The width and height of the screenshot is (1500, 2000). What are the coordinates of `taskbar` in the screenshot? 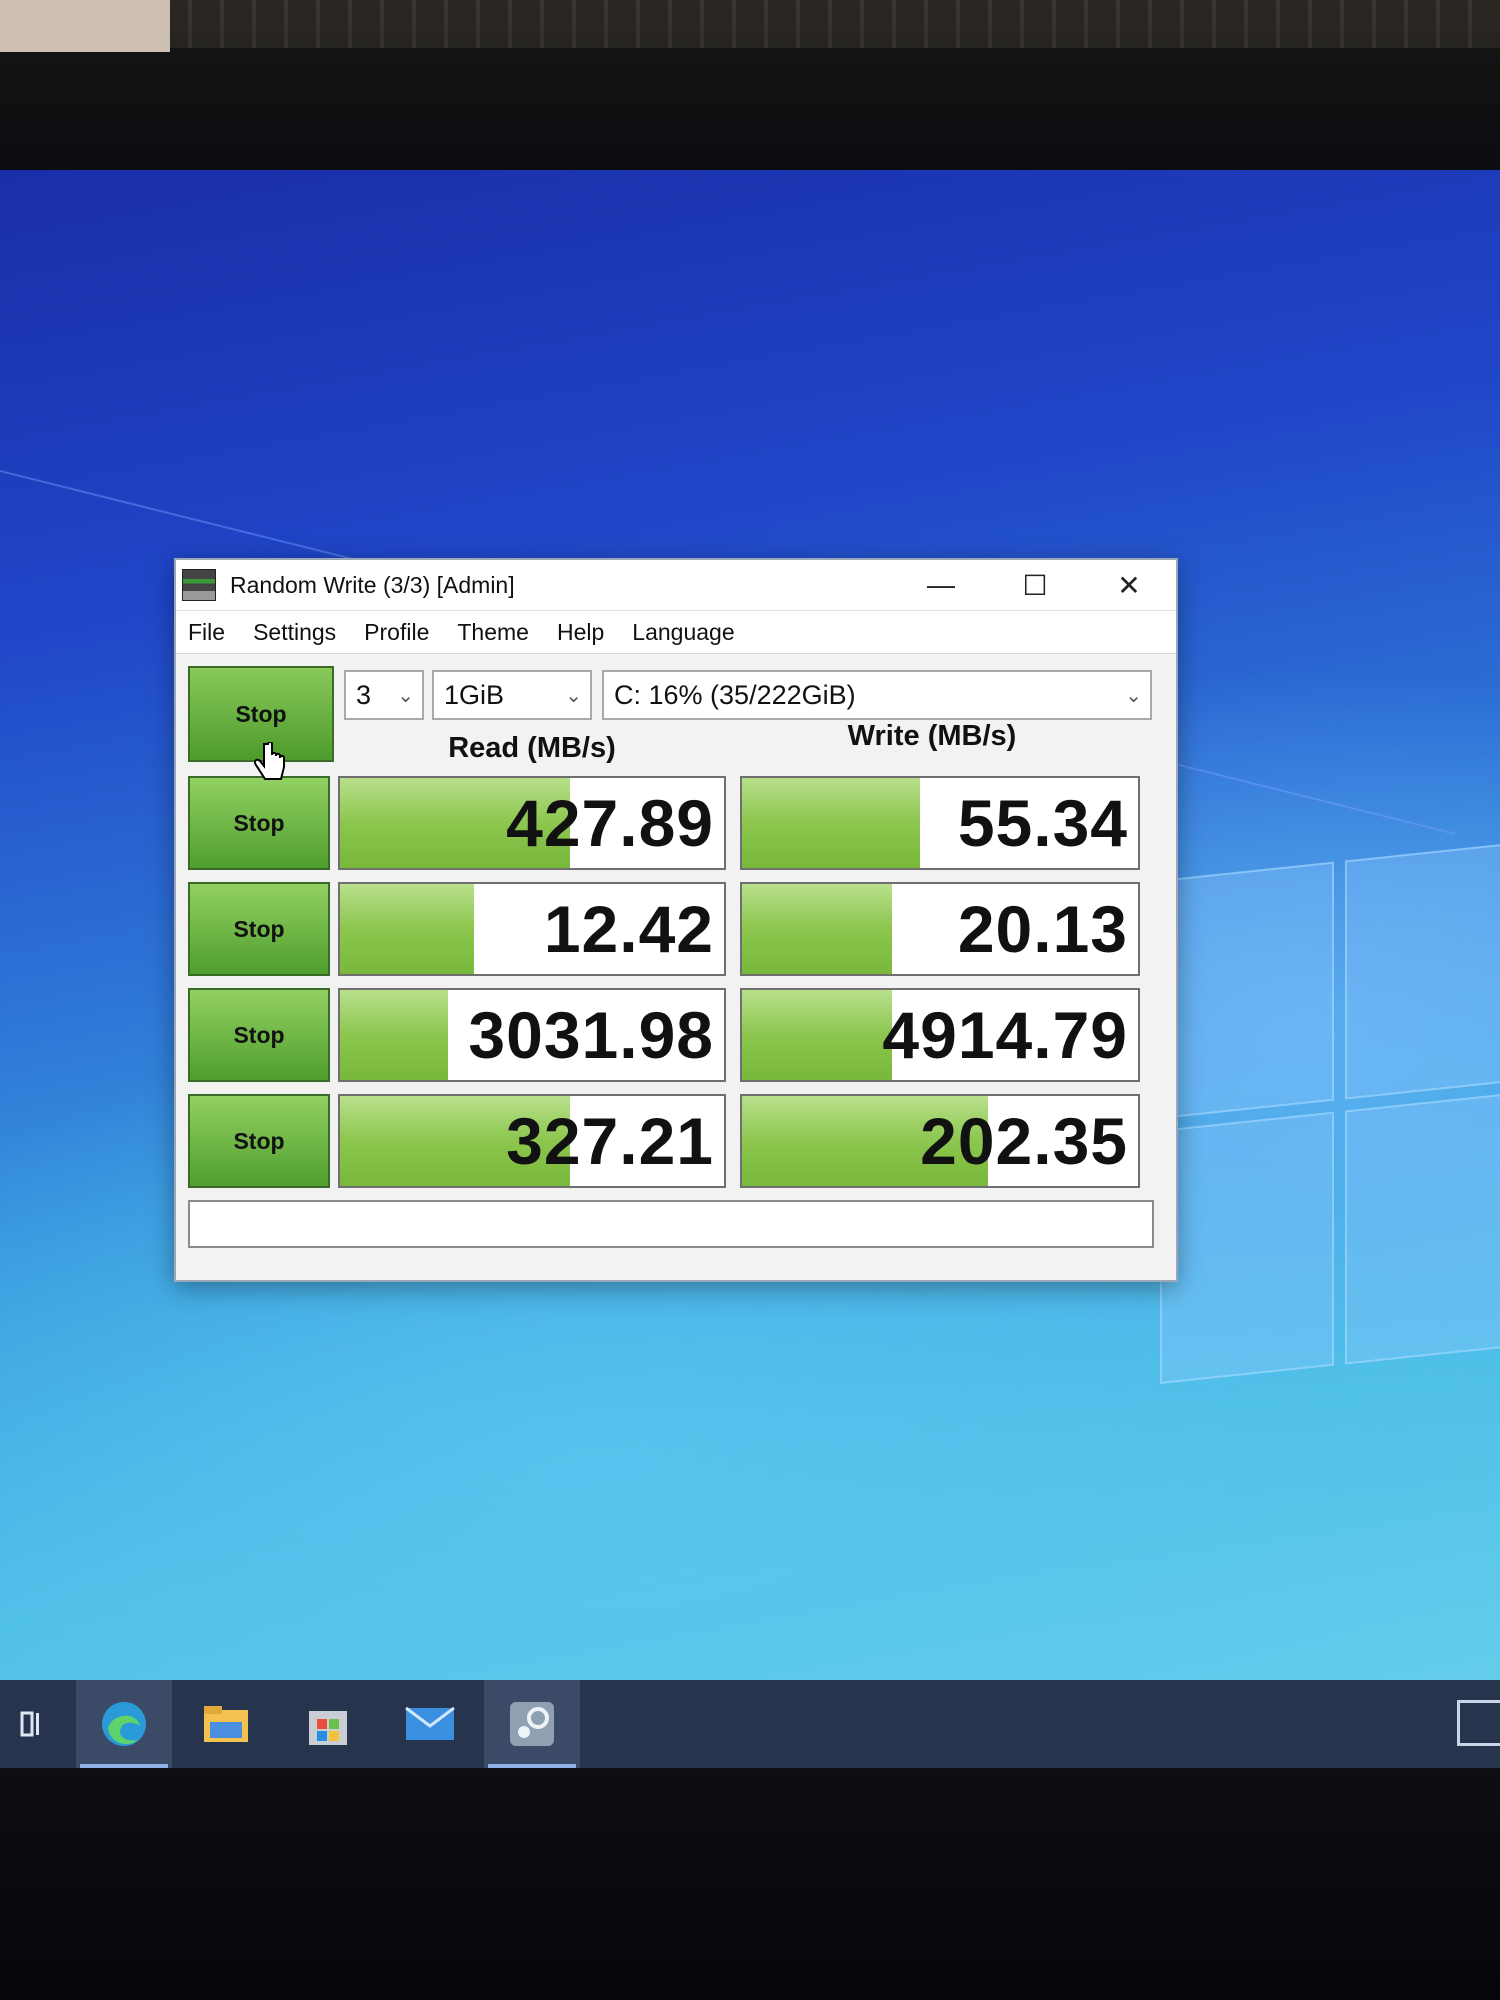 It's located at (750, 1724).